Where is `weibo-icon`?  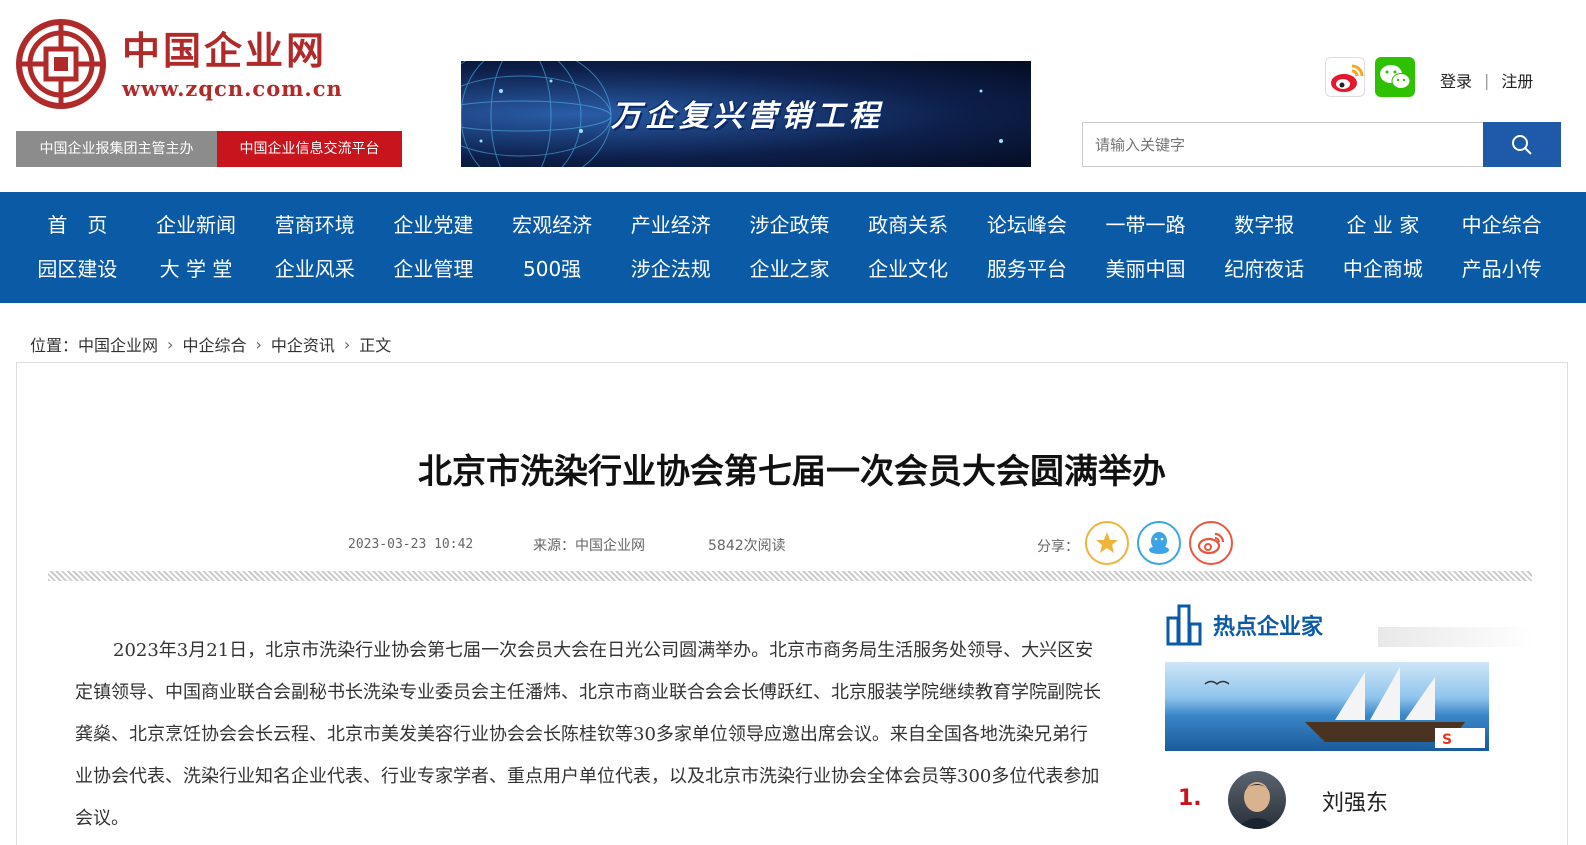 weibo-icon is located at coordinates (1345, 77).